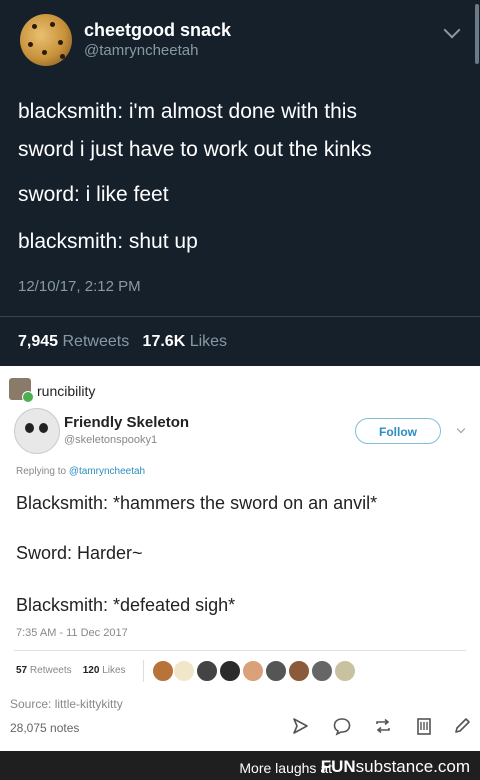  What do you see at coordinates (79, 286) in the screenshot?
I see `tweet-timestamp: 12/10/17, 2:12 PM` at bounding box center [79, 286].